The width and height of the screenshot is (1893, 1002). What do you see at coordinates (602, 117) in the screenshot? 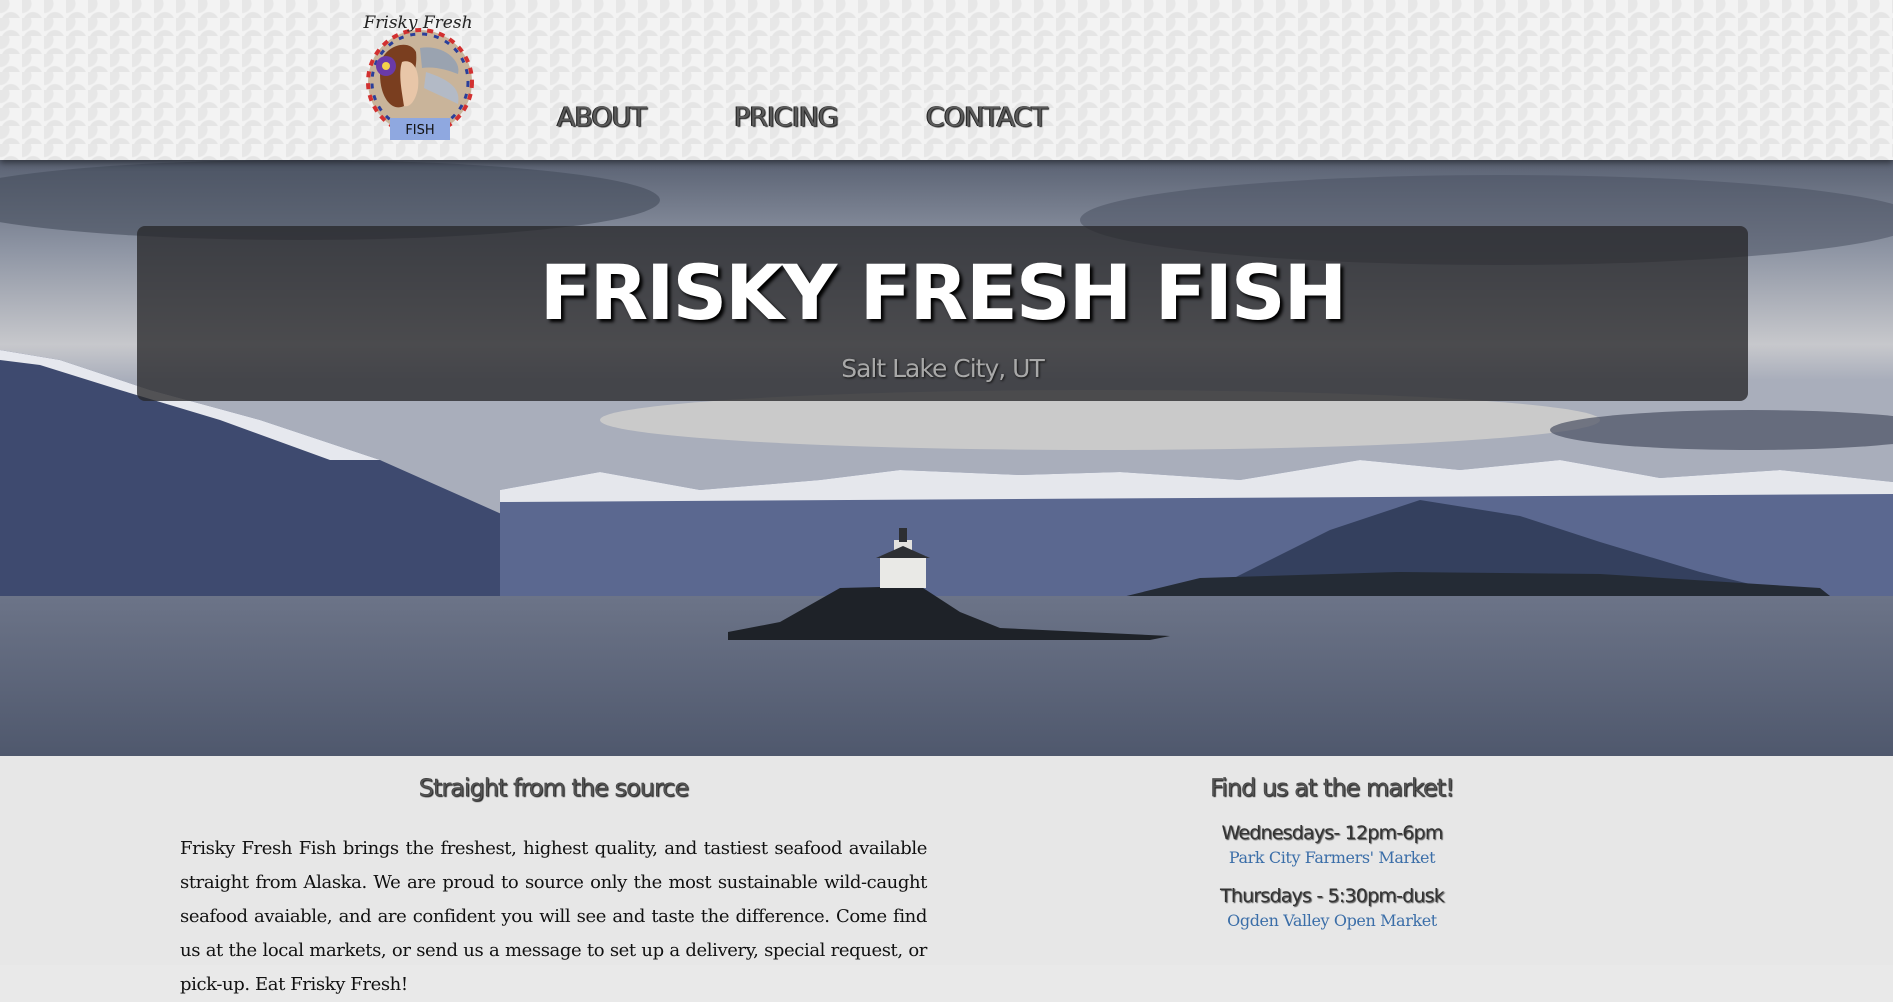
I see `nav-about-link: ABOUT` at bounding box center [602, 117].